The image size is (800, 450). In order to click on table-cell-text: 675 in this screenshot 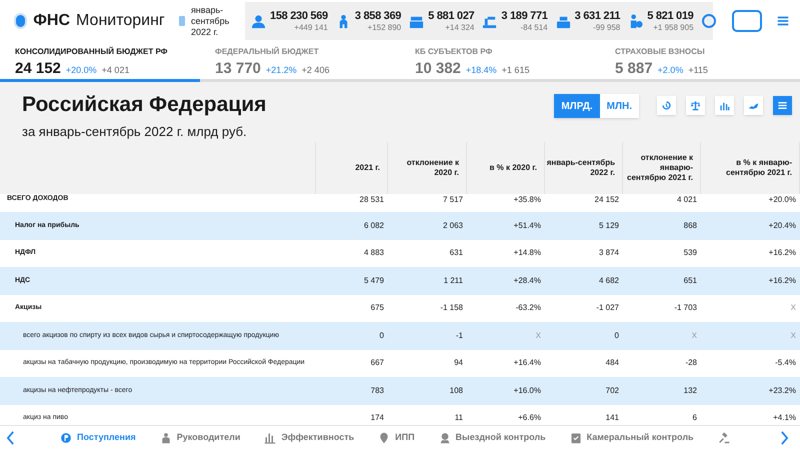, I will do `click(377, 308)`.